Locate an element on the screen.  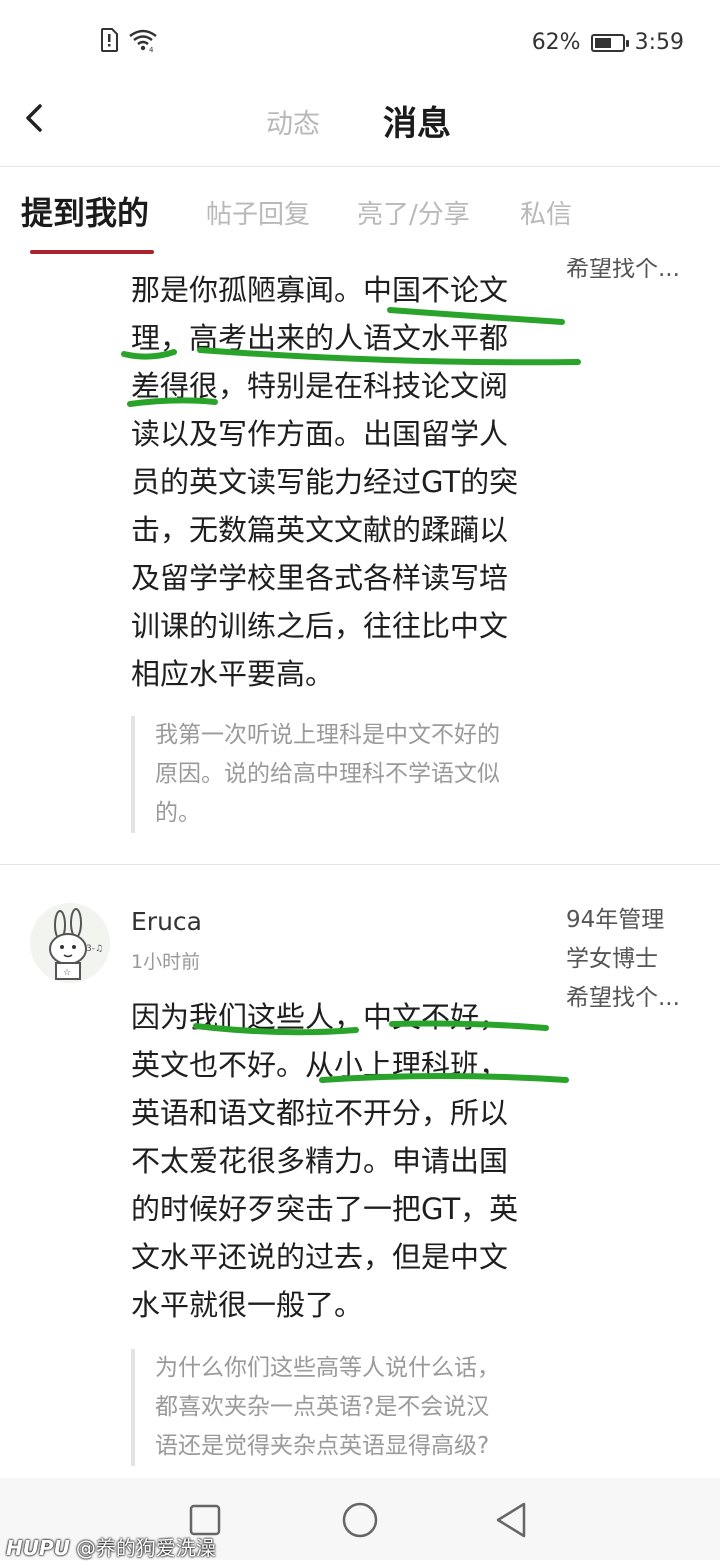
reply-line: 相应水平要高。 is located at coordinates (233, 674).